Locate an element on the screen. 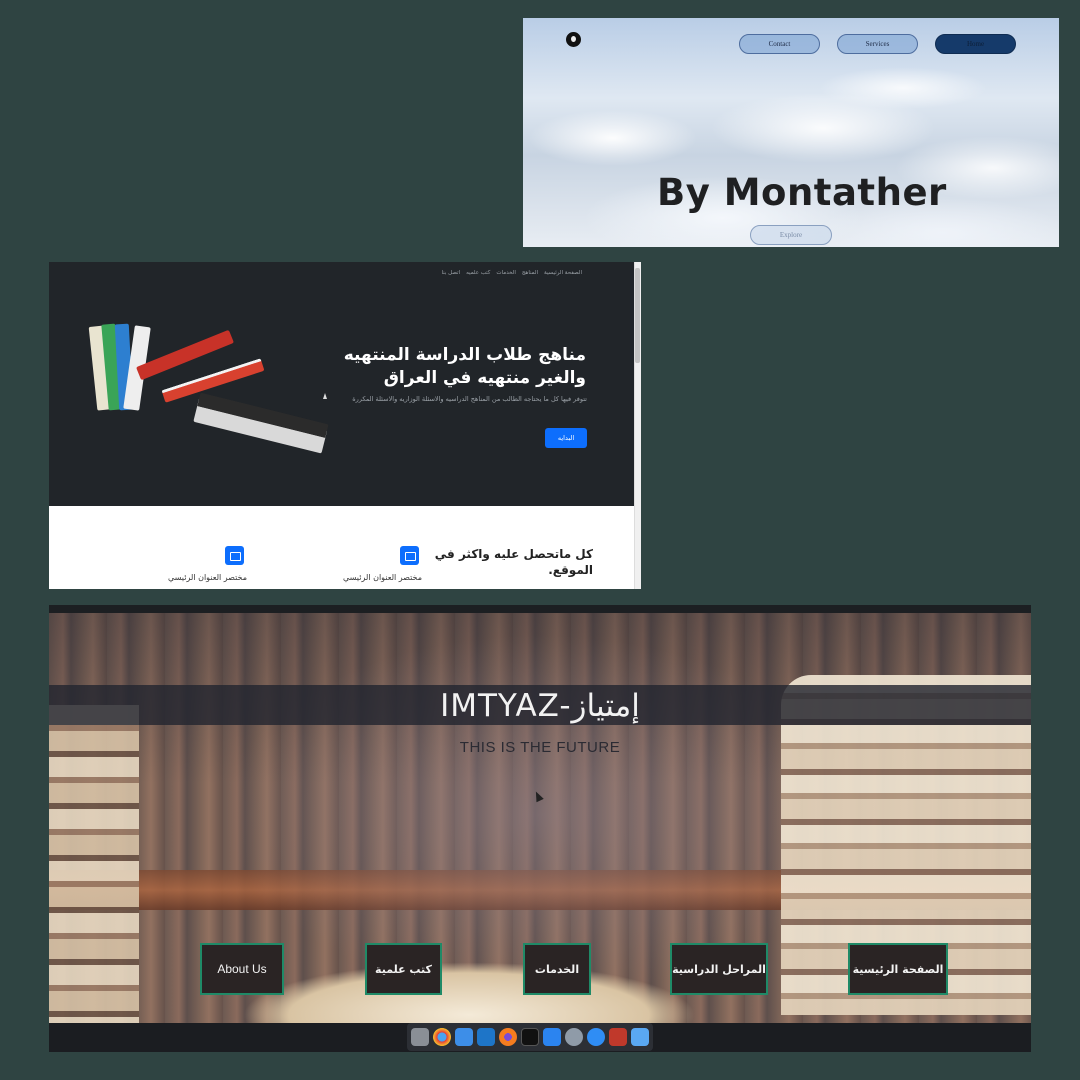 The height and width of the screenshot is (1080, 1080). finder-icon is located at coordinates (464, 1037).